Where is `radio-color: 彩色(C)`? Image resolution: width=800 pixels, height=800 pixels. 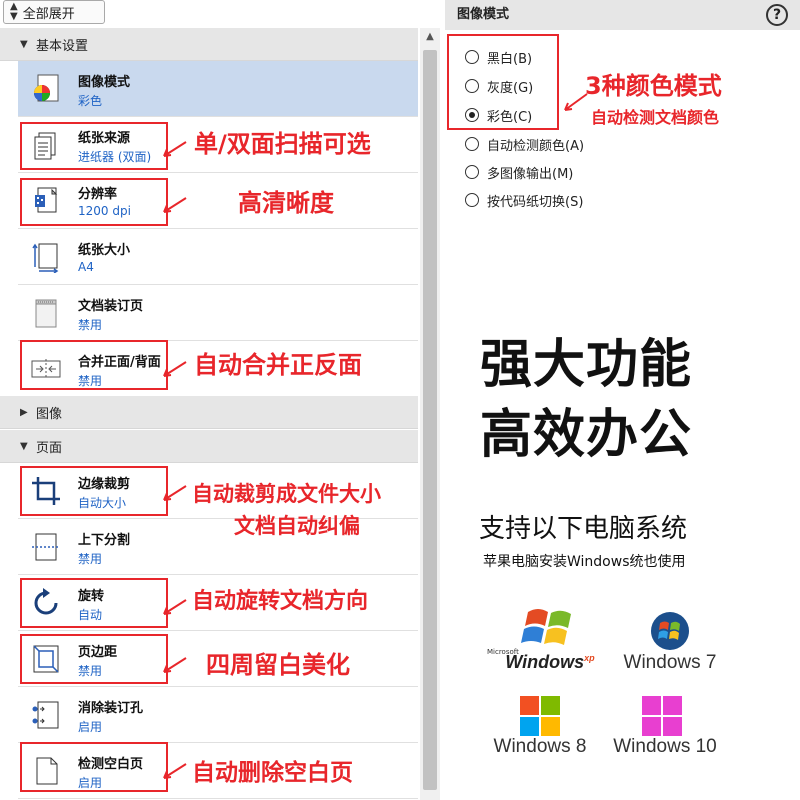
radio-color: 彩色(C) is located at coordinates (498, 115).